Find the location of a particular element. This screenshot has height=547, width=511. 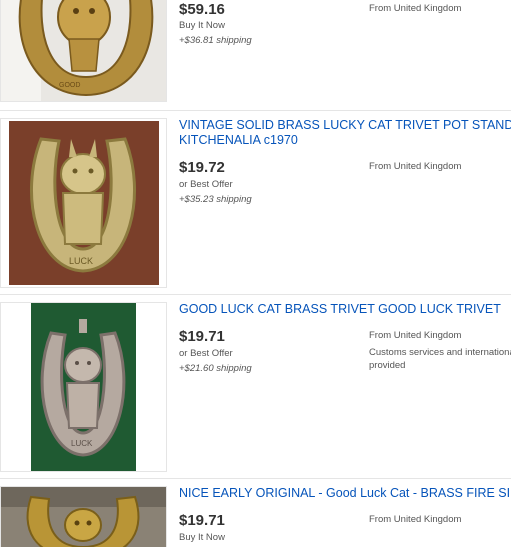

listing-thumbnail: GOOD is located at coordinates (83, 51).